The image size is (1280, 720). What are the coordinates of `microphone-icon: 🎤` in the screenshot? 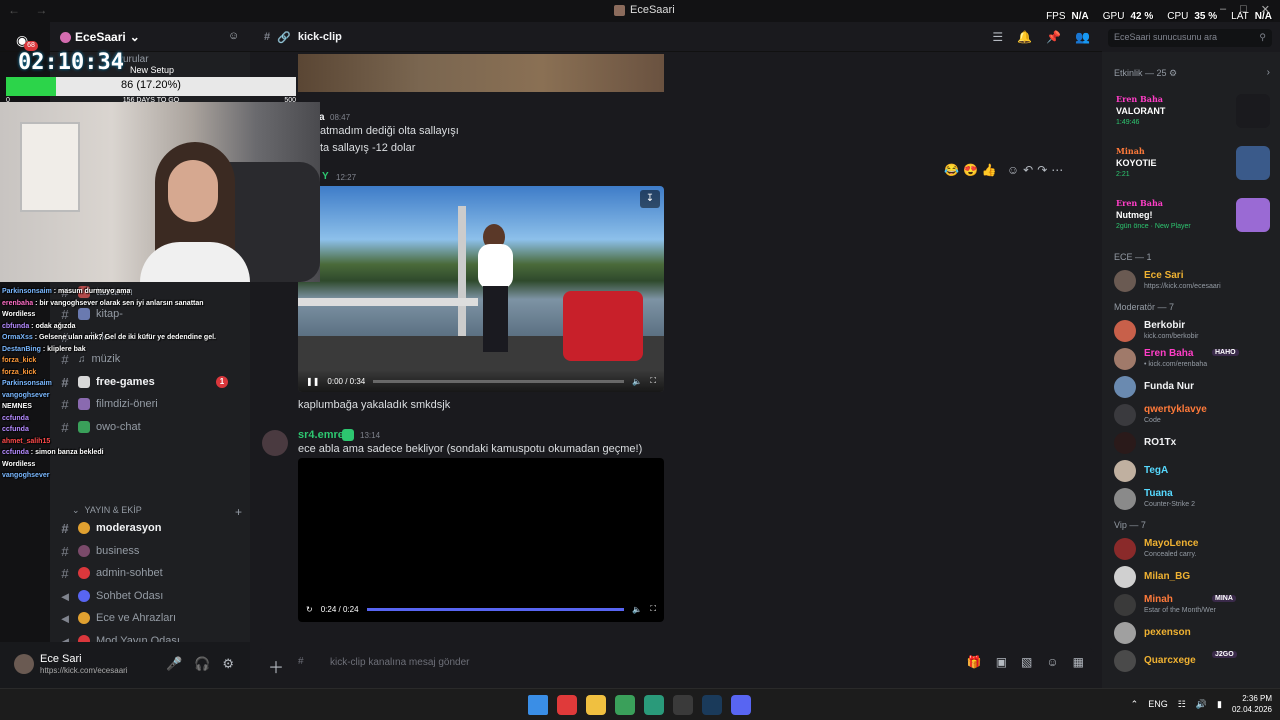 It's located at (174, 664).